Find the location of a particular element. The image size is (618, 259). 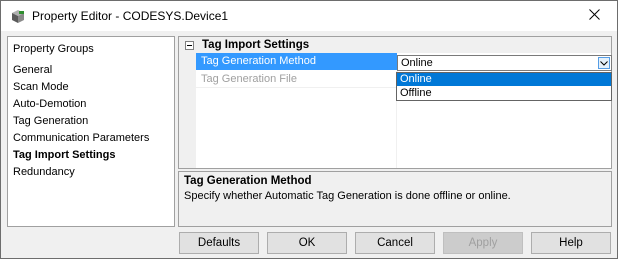

close-icon is located at coordinates (594, 15).